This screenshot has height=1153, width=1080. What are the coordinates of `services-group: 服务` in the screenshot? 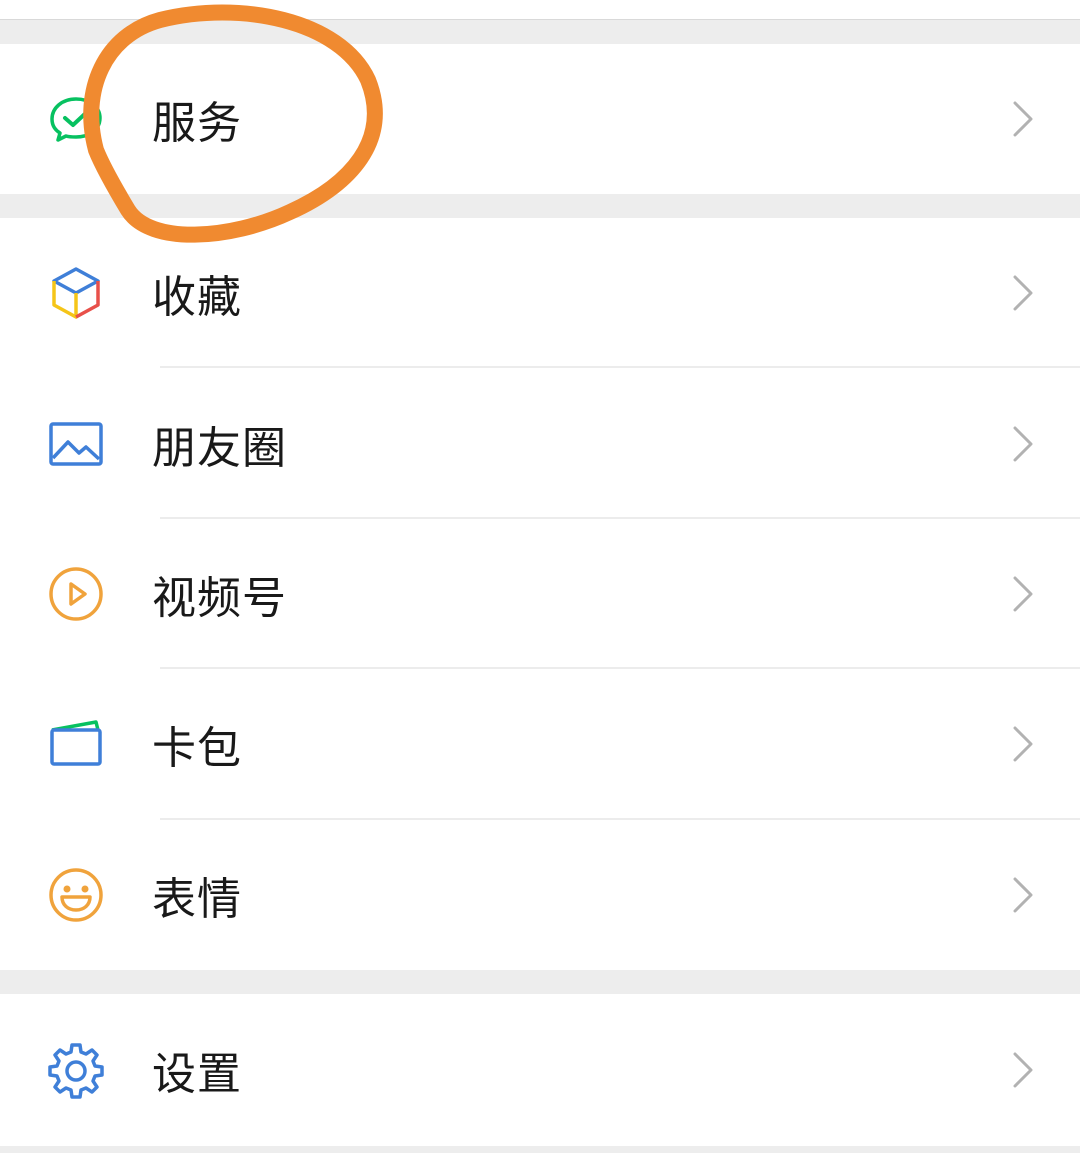 It's located at (540, 119).